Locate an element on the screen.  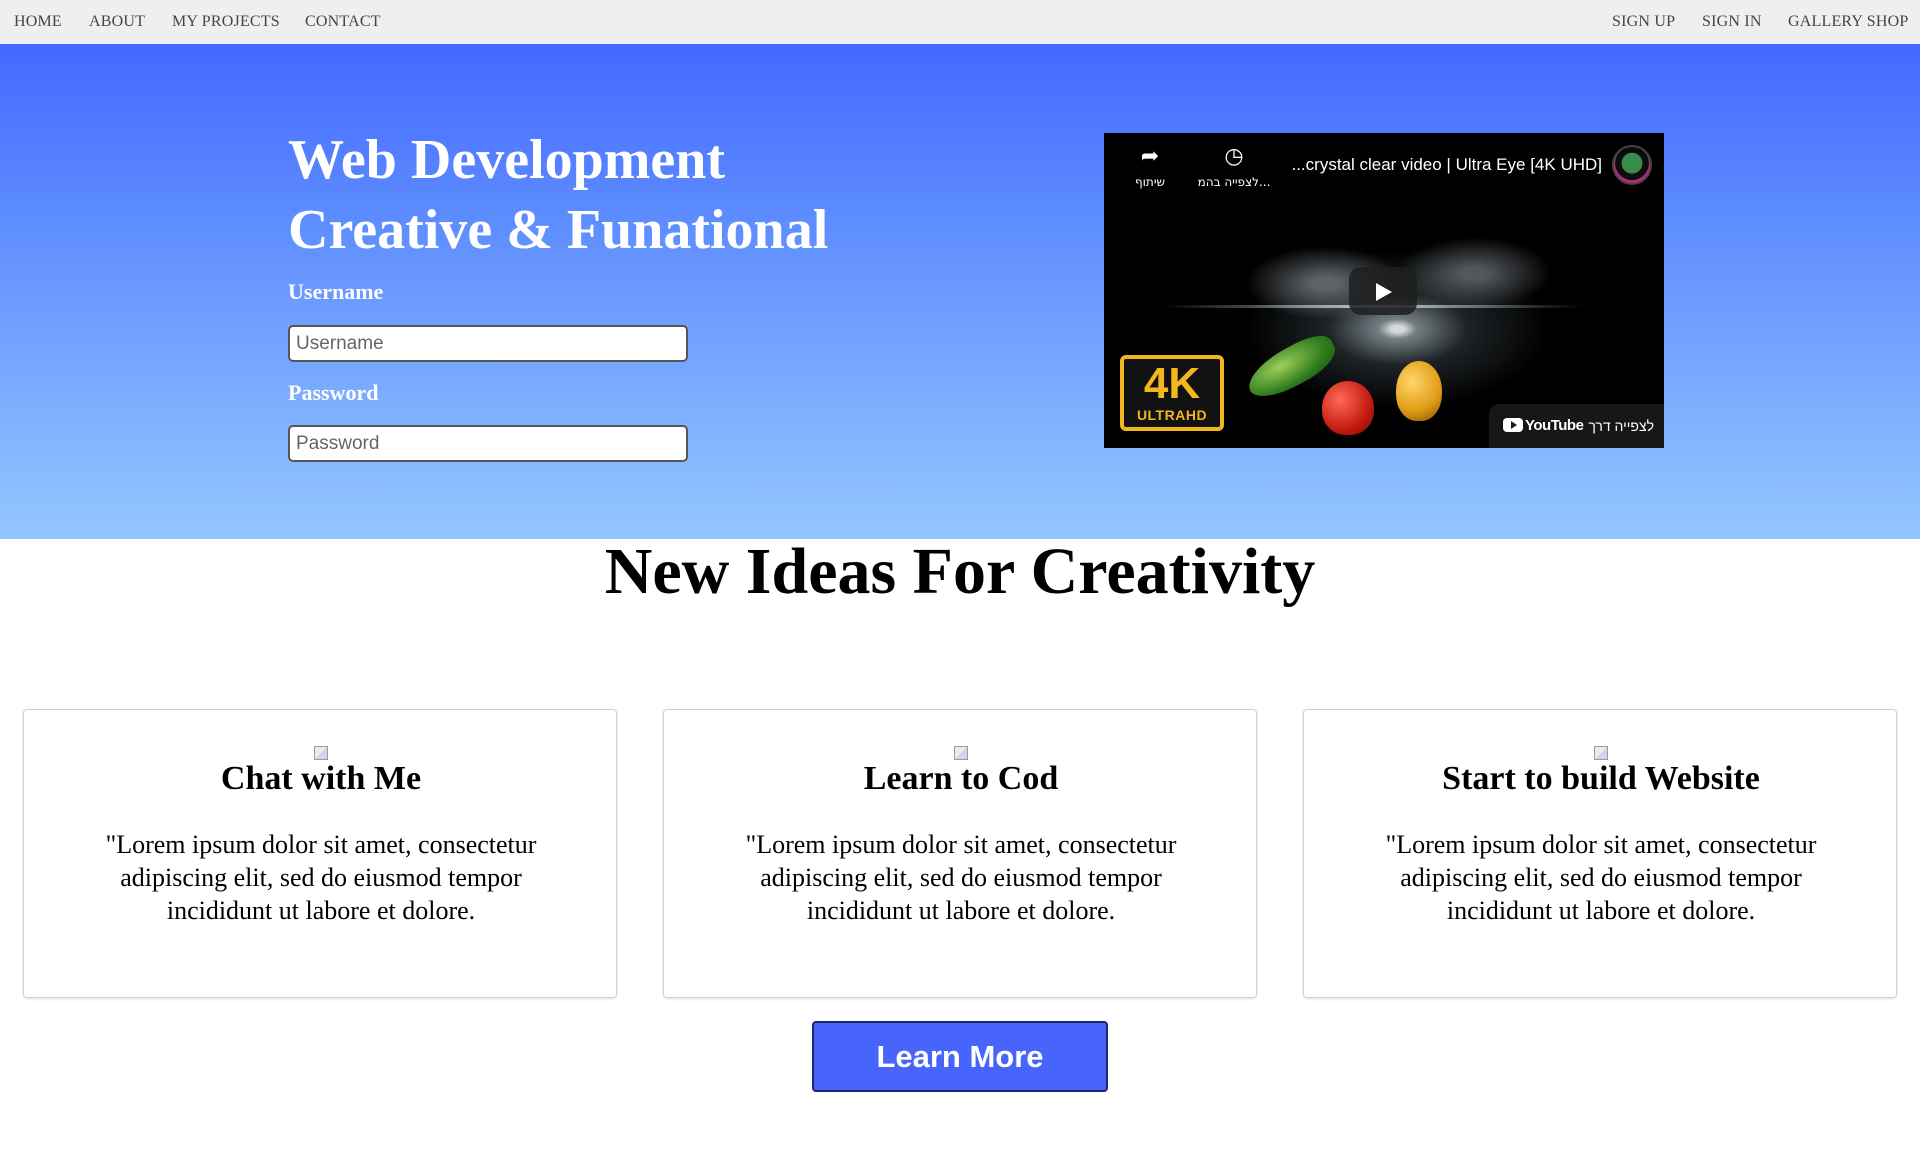
nav-gallery-shop: GALLERY SHOP is located at coordinates (1848, 22).